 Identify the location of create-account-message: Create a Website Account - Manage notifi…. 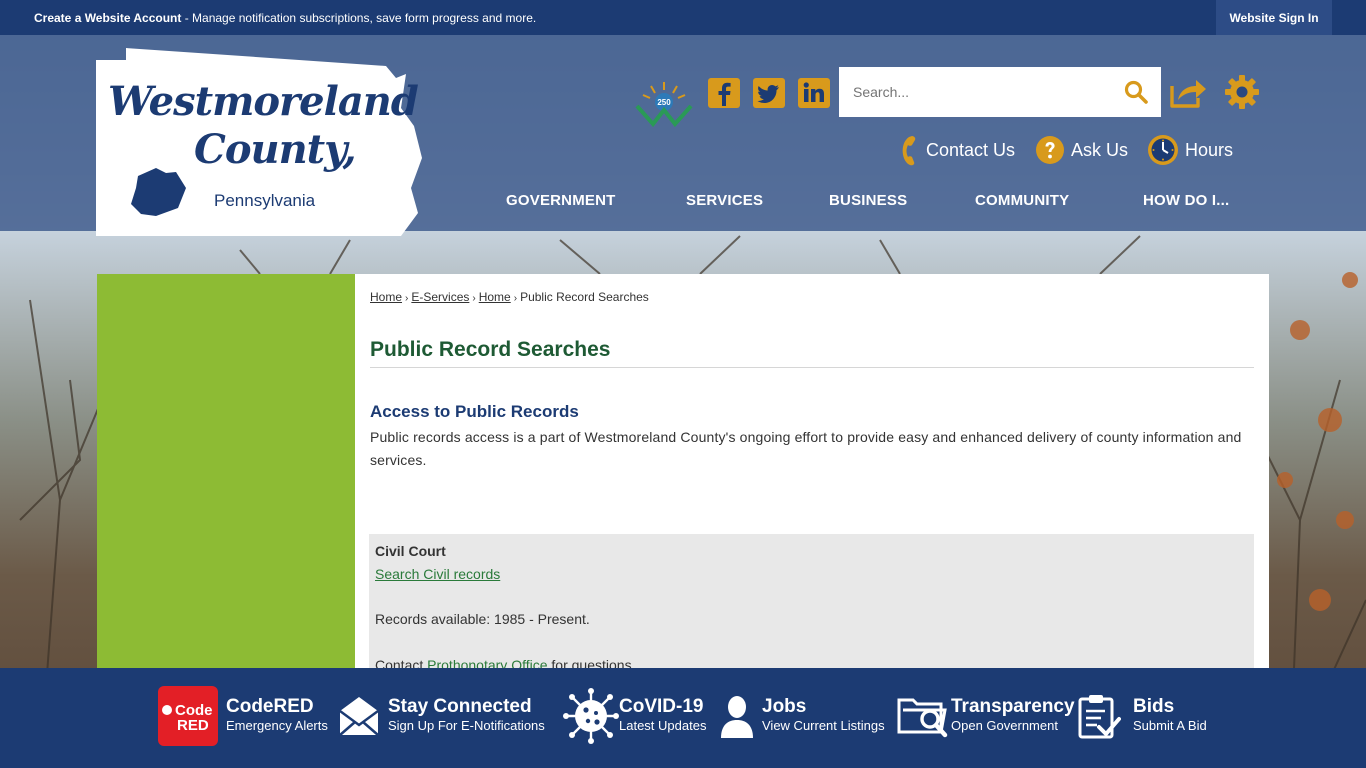
(285, 18).